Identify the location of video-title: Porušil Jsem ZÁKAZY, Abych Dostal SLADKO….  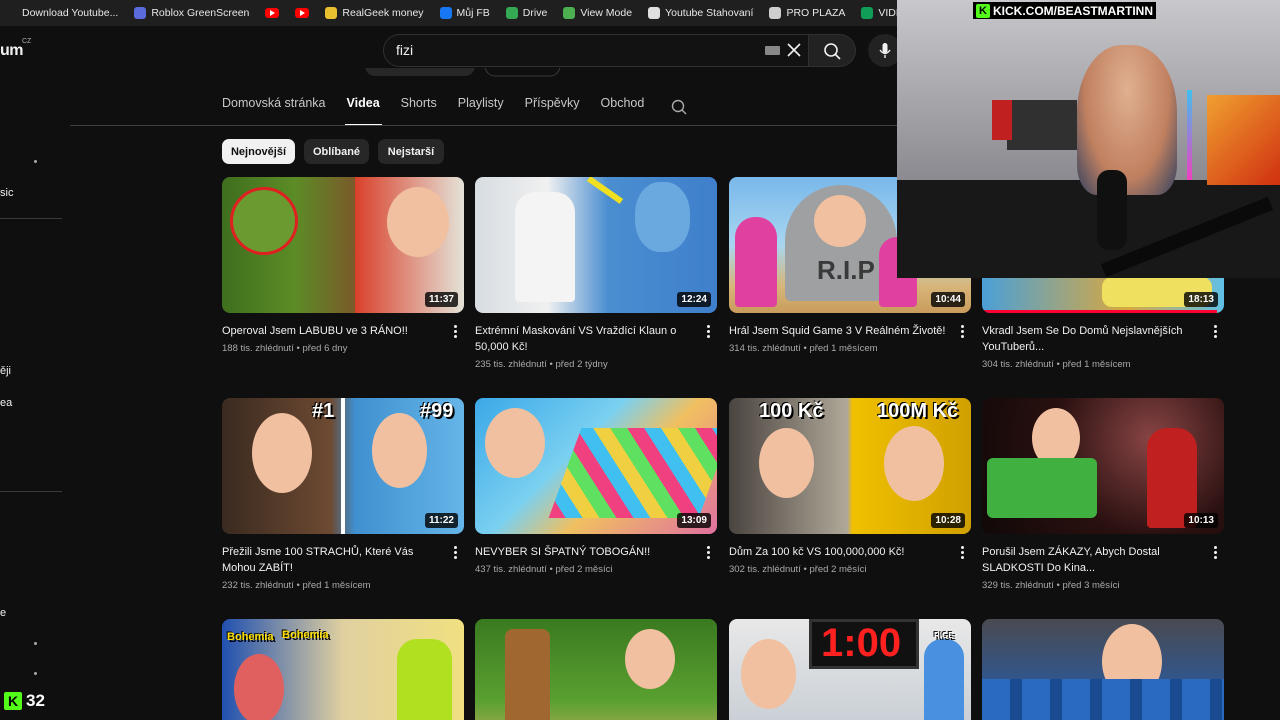
(1093, 560).